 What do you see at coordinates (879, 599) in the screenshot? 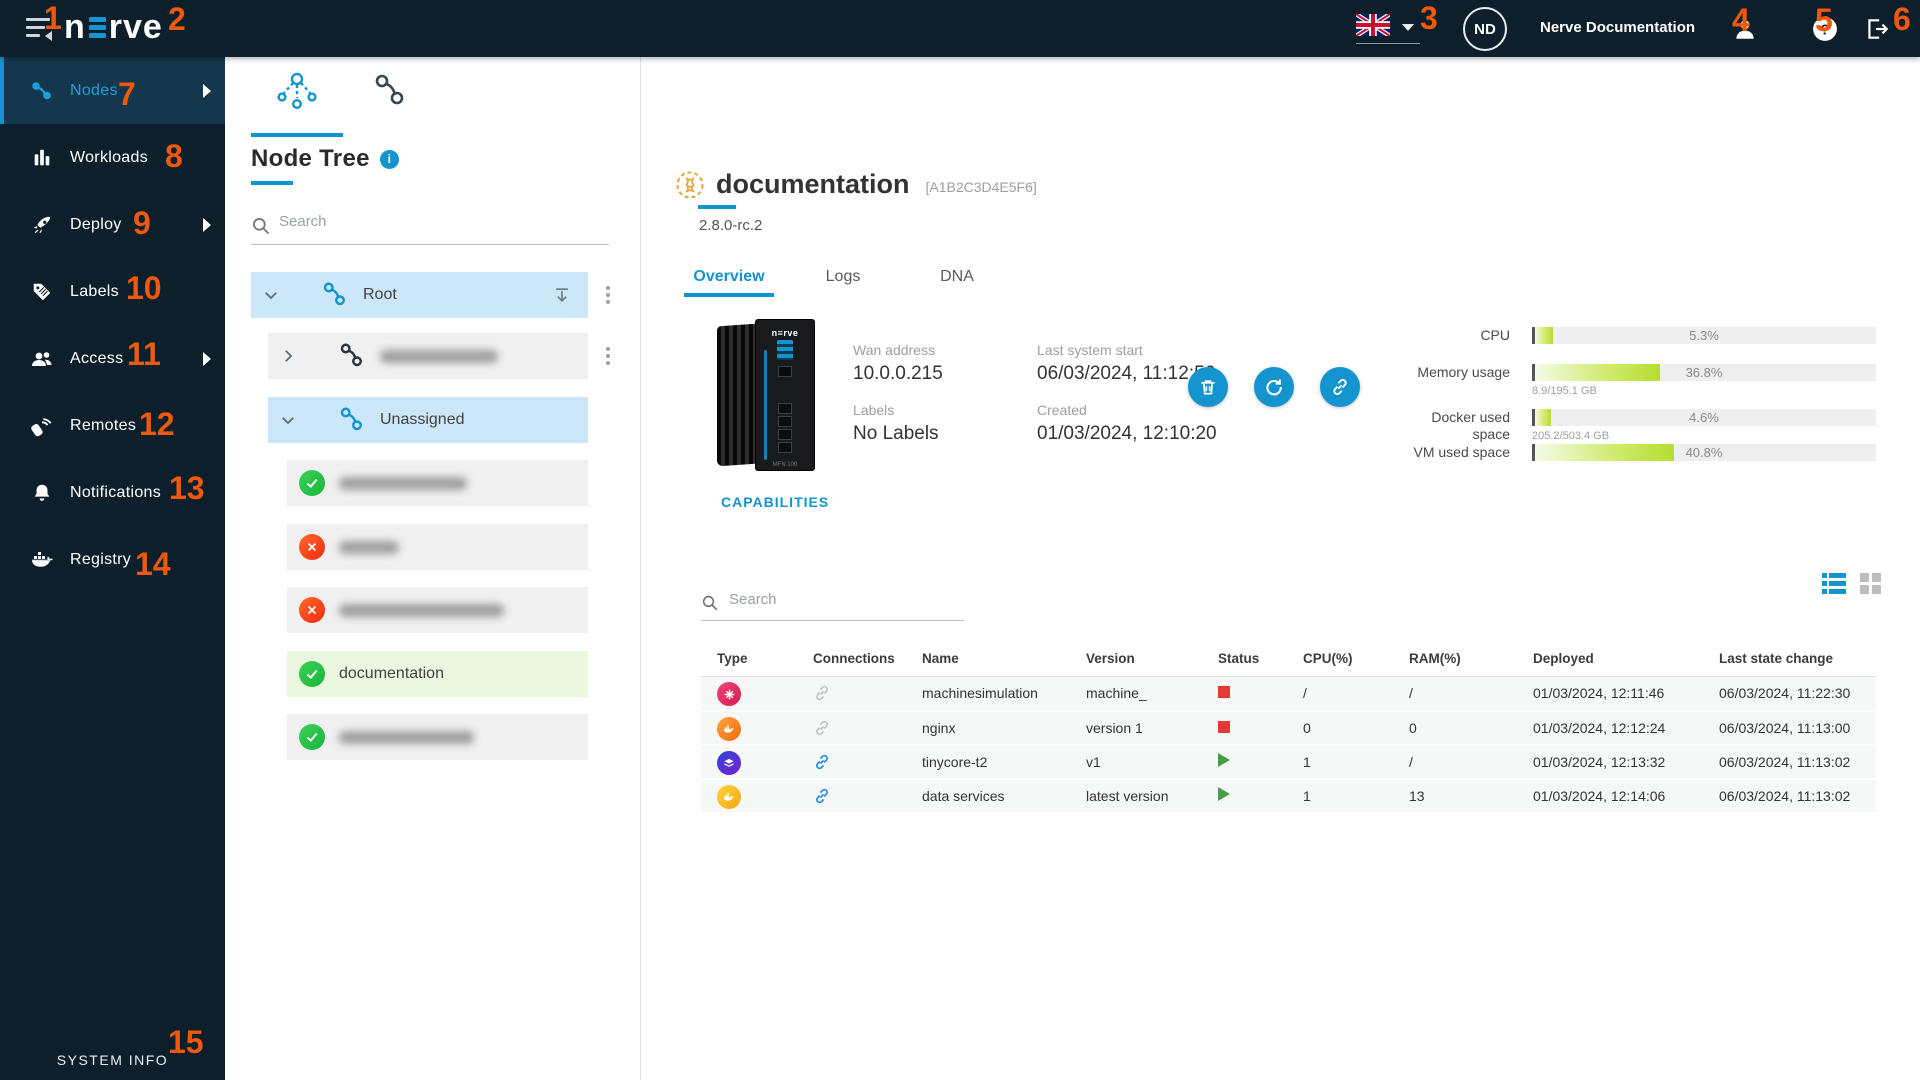
I see `workload-search-input` at bounding box center [879, 599].